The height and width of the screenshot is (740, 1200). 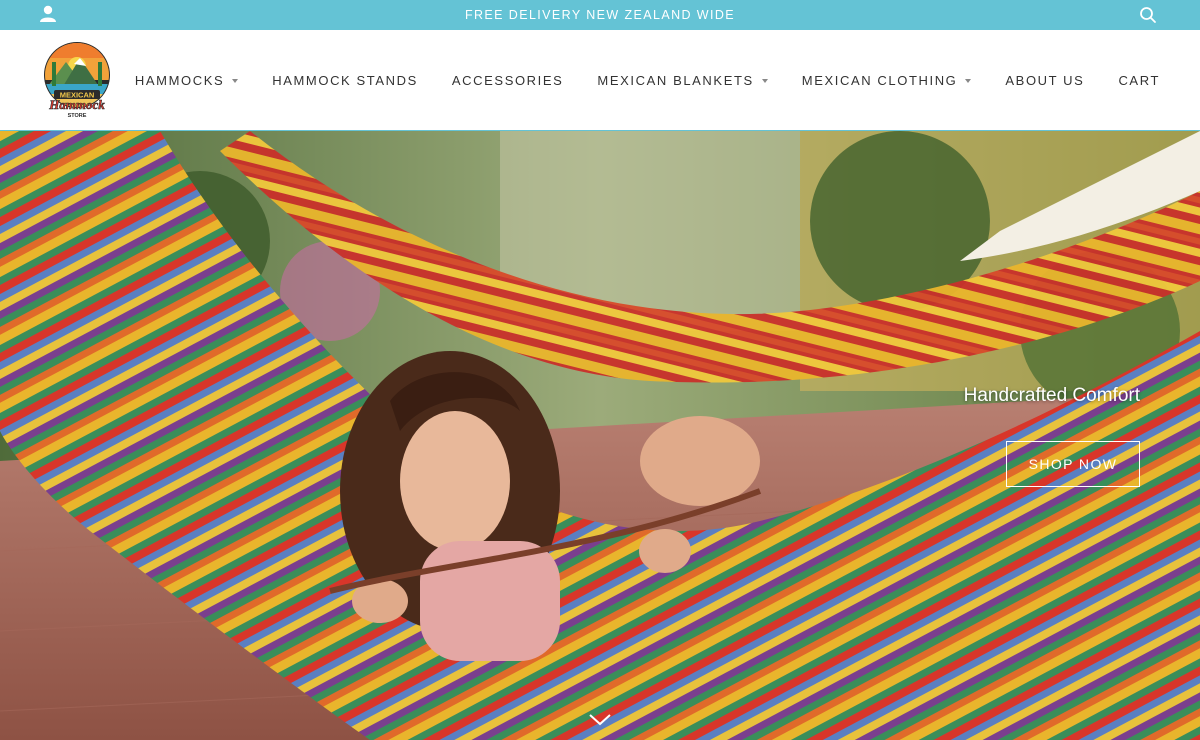 What do you see at coordinates (1073, 464) in the screenshot?
I see `shop-now-button: SHOP NOW` at bounding box center [1073, 464].